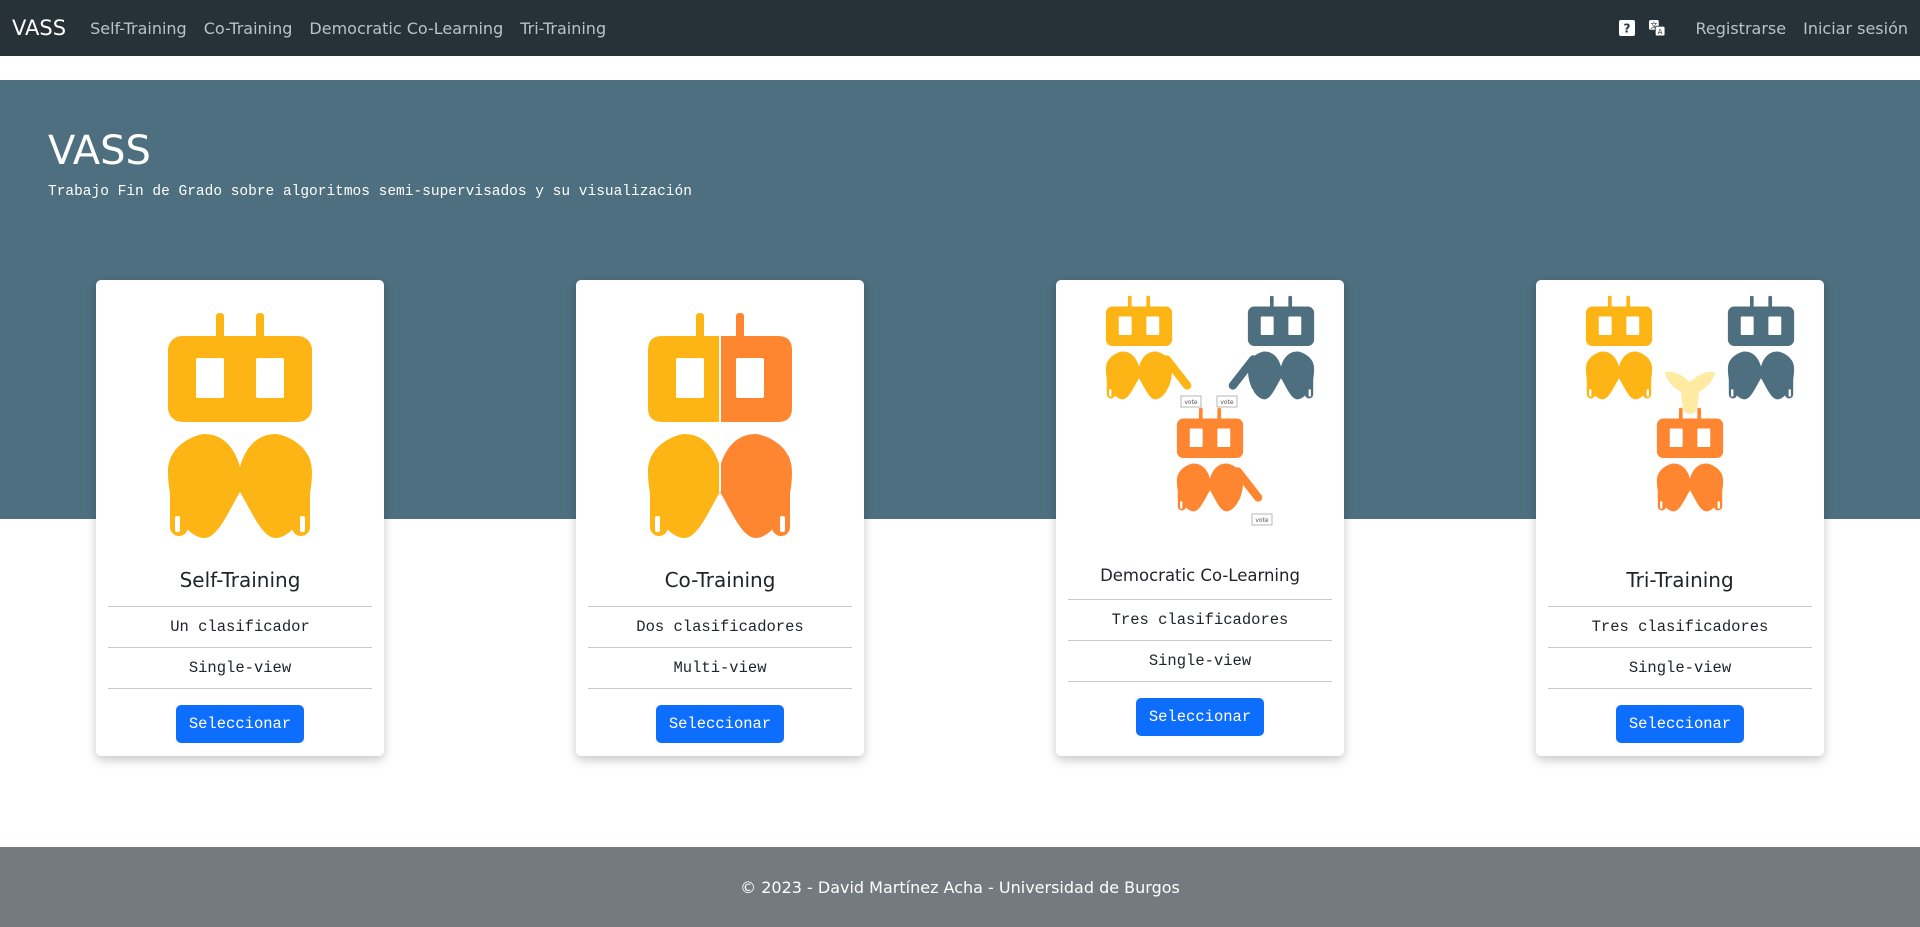 This screenshot has height=927, width=1920. Describe the element at coordinates (563, 28) in the screenshot. I see `nav-link-tri-training: Tri-Training` at that location.